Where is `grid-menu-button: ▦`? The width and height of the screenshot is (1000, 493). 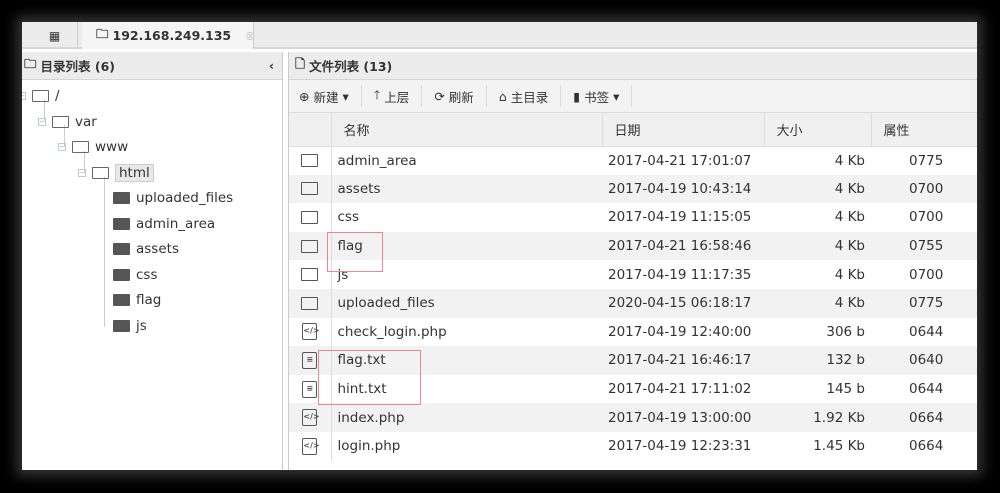 grid-menu-button: ▦ is located at coordinates (55, 35).